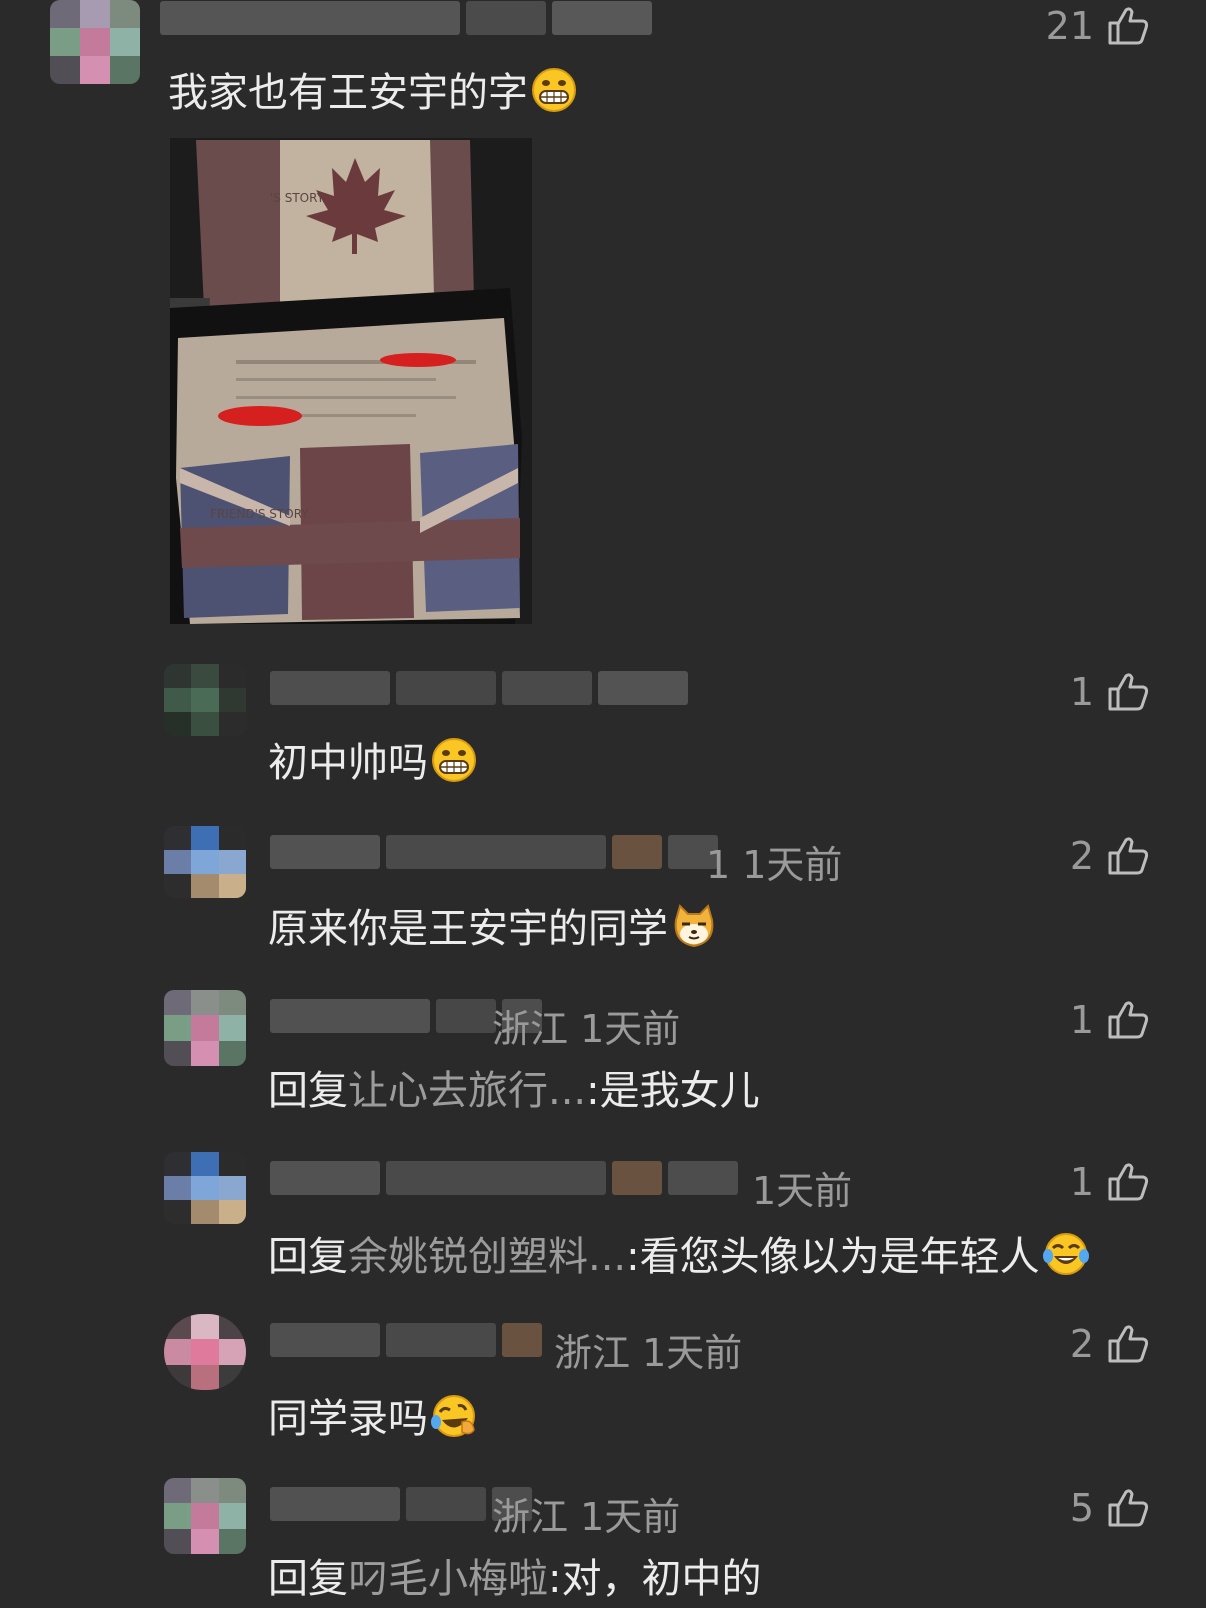 The width and height of the screenshot is (1206, 1608). What do you see at coordinates (1065, 1254) in the screenshot?
I see `tears-of-joy-emoji` at bounding box center [1065, 1254].